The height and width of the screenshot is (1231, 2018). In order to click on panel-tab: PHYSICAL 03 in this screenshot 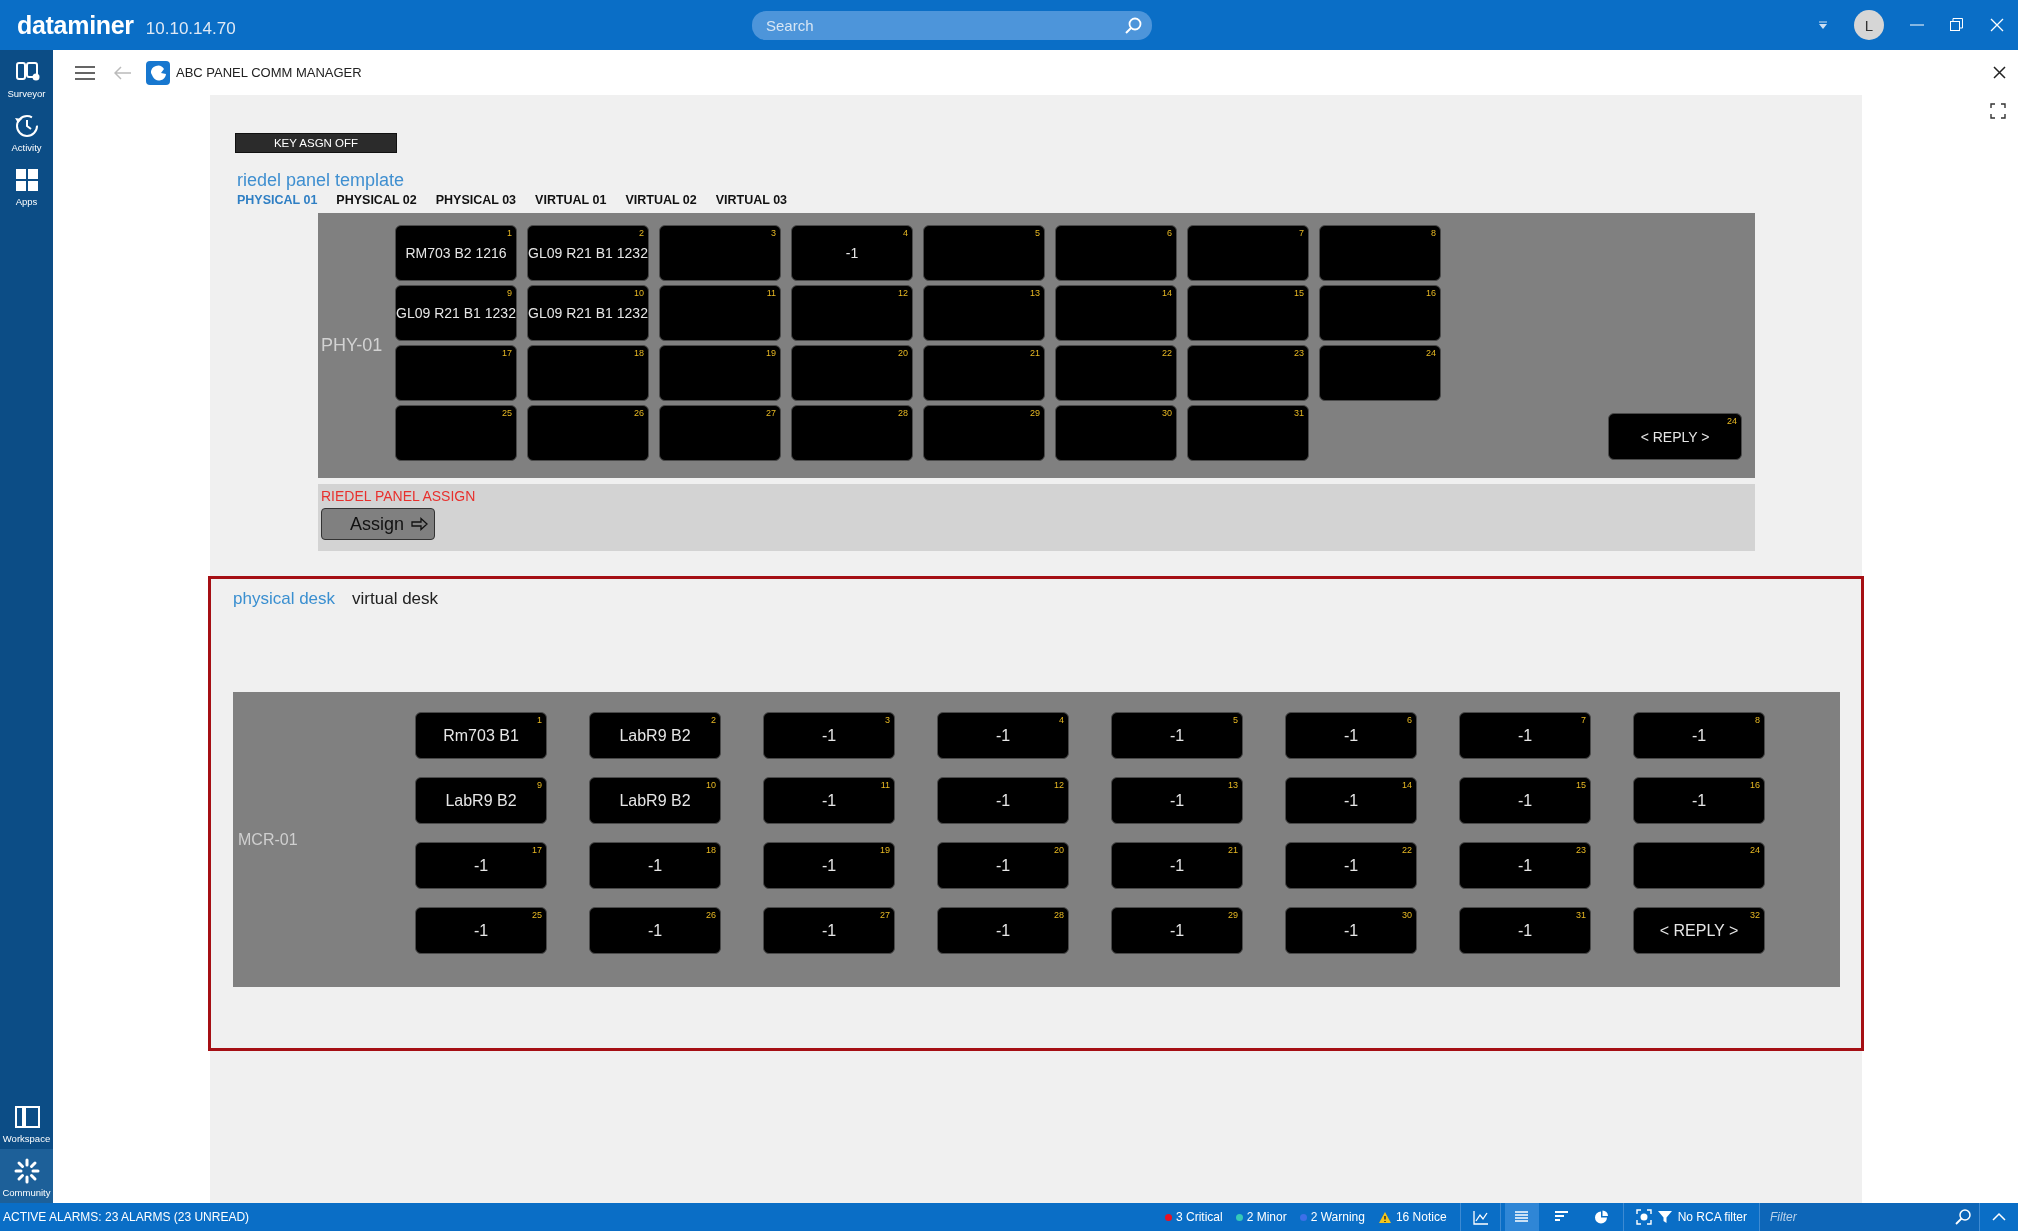, I will do `click(476, 200)`.